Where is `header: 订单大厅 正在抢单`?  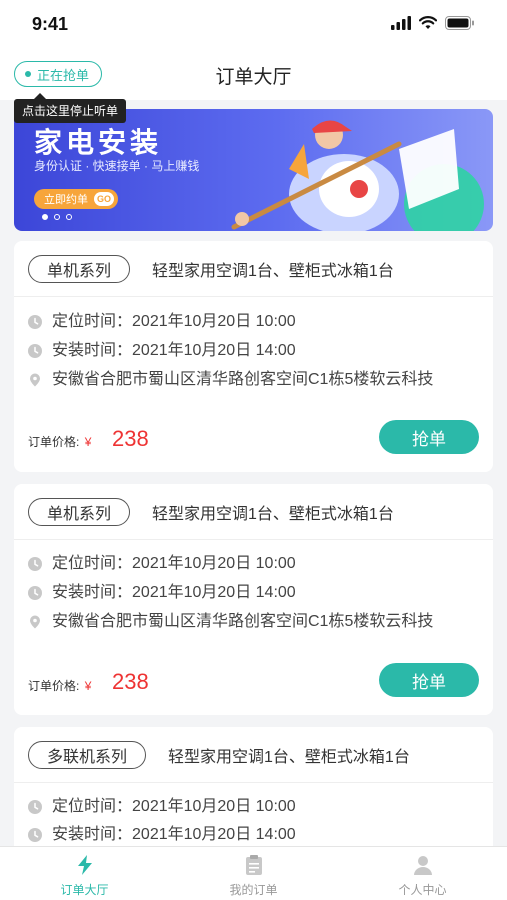 header: 订单大厅 正在抢单 is located at coordinates (253, 74).